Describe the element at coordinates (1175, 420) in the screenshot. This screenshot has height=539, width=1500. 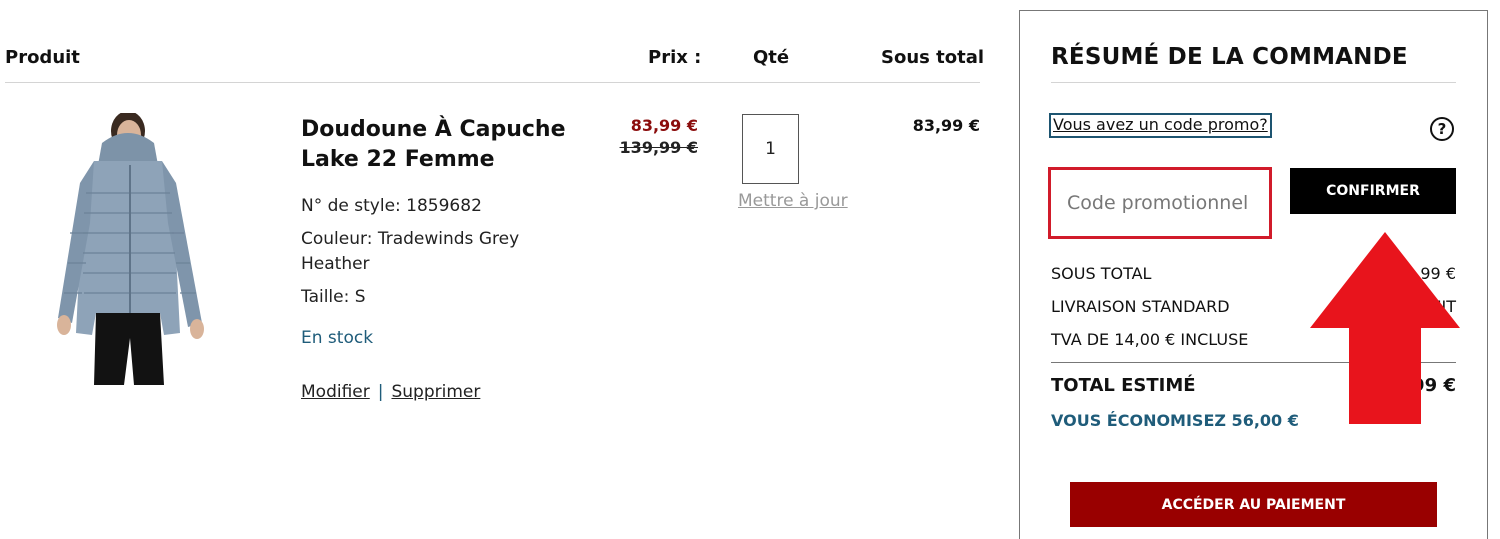
I see `savings-text: VOUS ÉCONOMISEZ 56,00 €` at that location.